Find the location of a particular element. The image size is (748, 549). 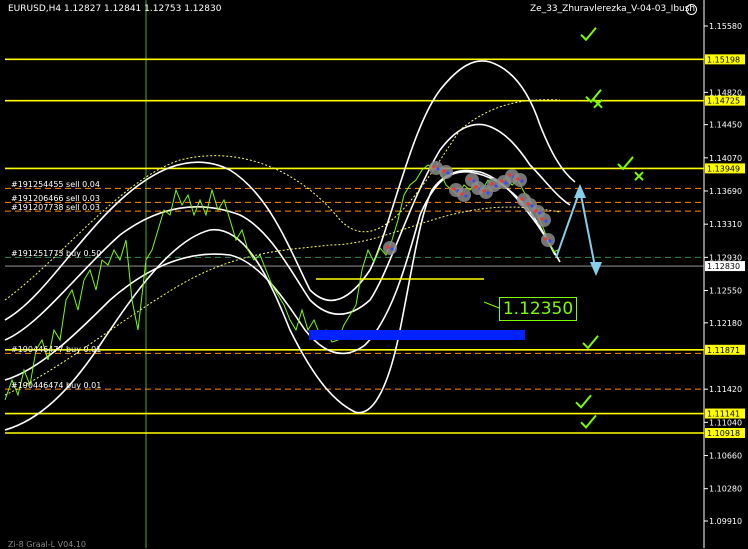

axis-tick-label: 1.10280 is located at coordinates (725, 489).